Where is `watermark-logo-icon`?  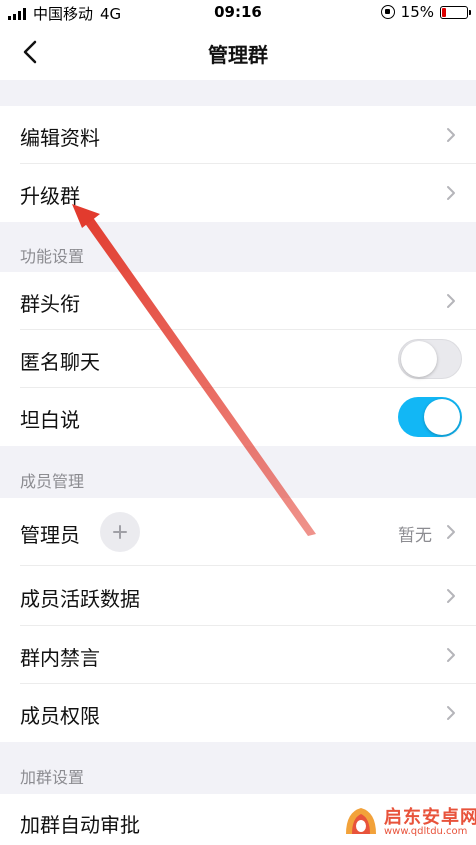 watermark-logo-icon is located at coordinates (361, 821).